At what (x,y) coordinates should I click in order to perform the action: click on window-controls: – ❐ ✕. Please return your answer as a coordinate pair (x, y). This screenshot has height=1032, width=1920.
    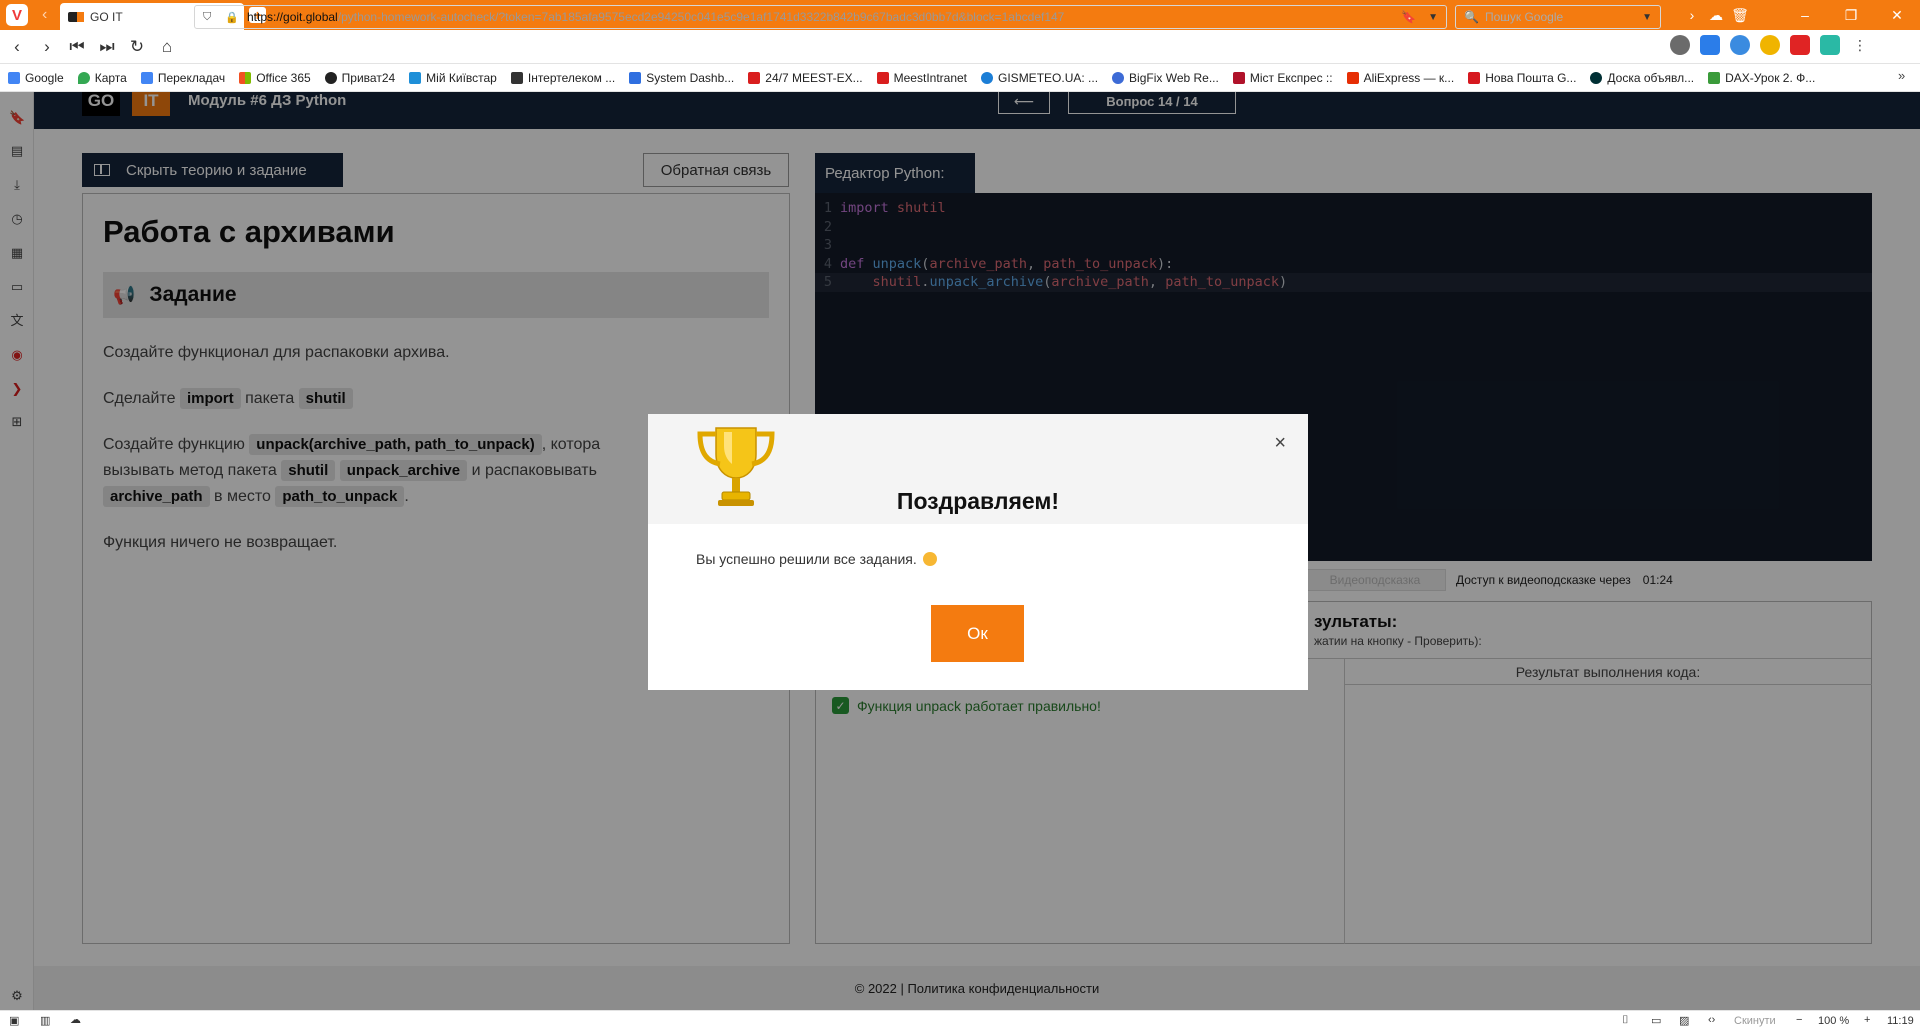
    Looking at the image, I should click on (1851, 15).